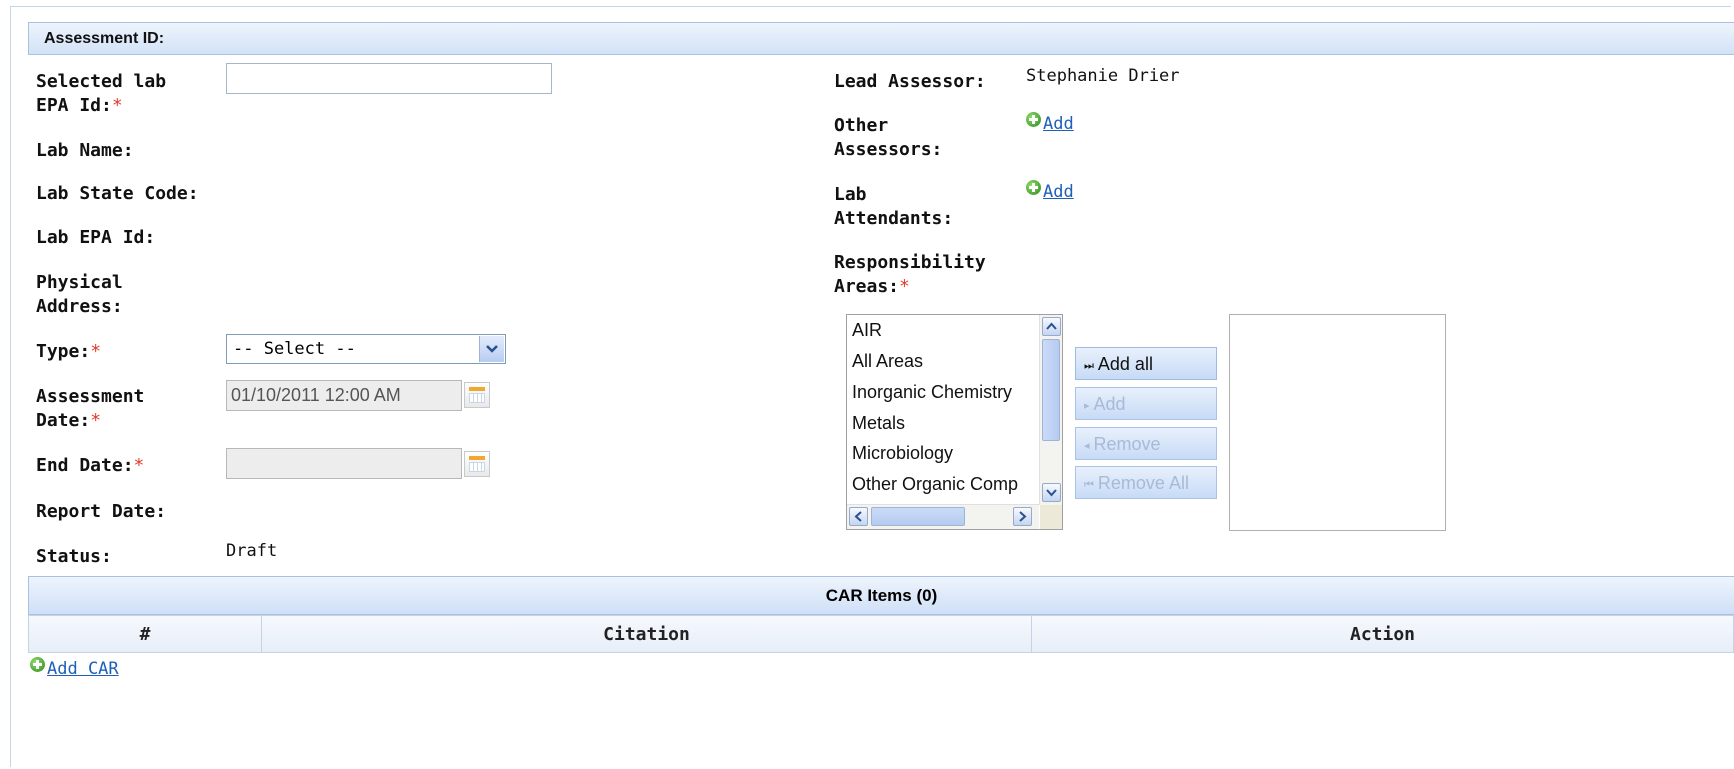 The width and height of the screenshot is (1734, 769). Describe the element at coordinates (1103, 76) in the screenshot. I see `lead-assessor-value: Stephanie Drier` at that location.